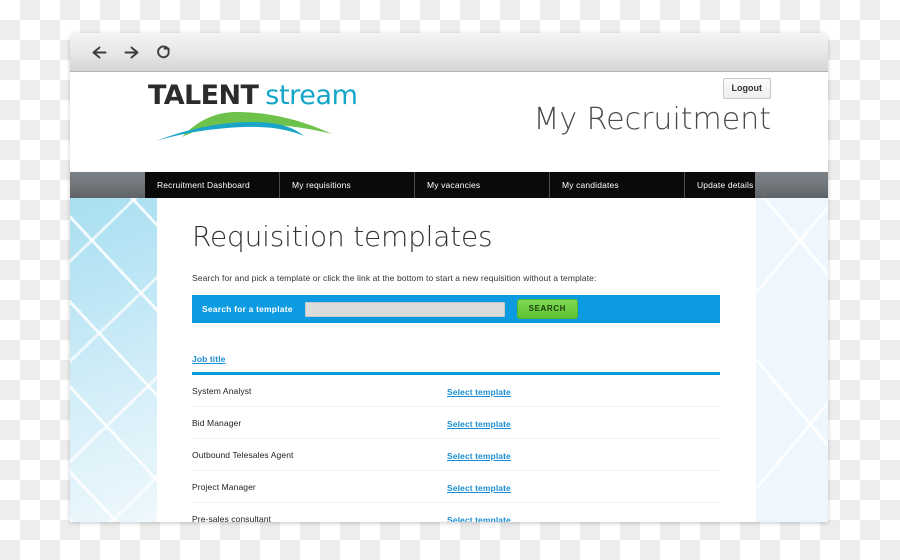 The width and height of the screenshot is (900, 560). Describe the element at coordinates (224, 486) in the screenshot. I see `cell-job-title: Project Manager` at that location.